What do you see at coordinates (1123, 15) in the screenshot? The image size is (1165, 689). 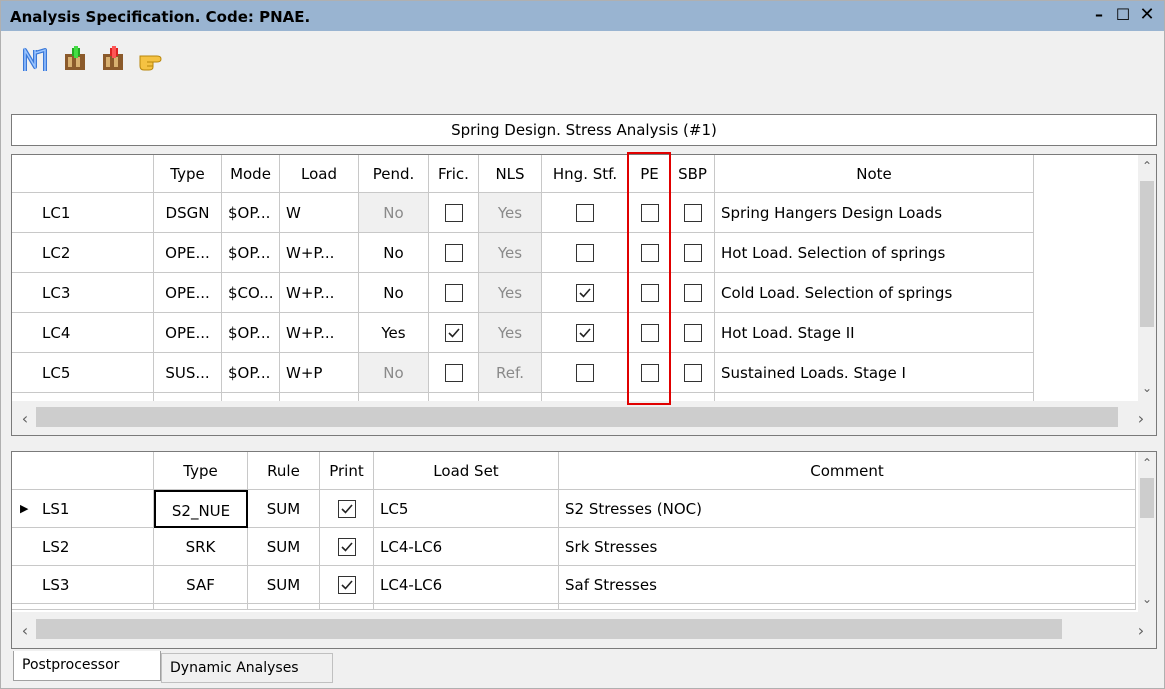 I see `maximize-button: ☐` at bounding box center [1123, 15].